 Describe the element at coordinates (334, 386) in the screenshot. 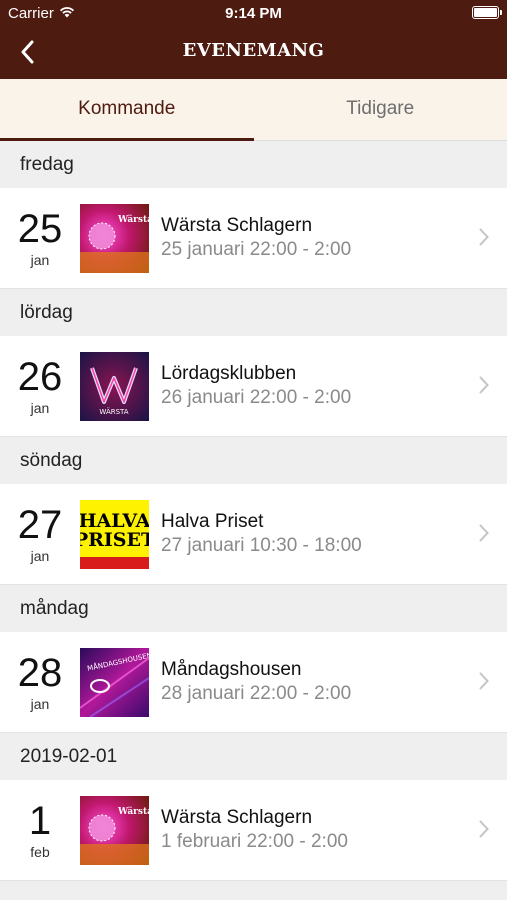

I see `event-info: Lördagsklubben 26 januari 22:00 - 2:00` at that location.